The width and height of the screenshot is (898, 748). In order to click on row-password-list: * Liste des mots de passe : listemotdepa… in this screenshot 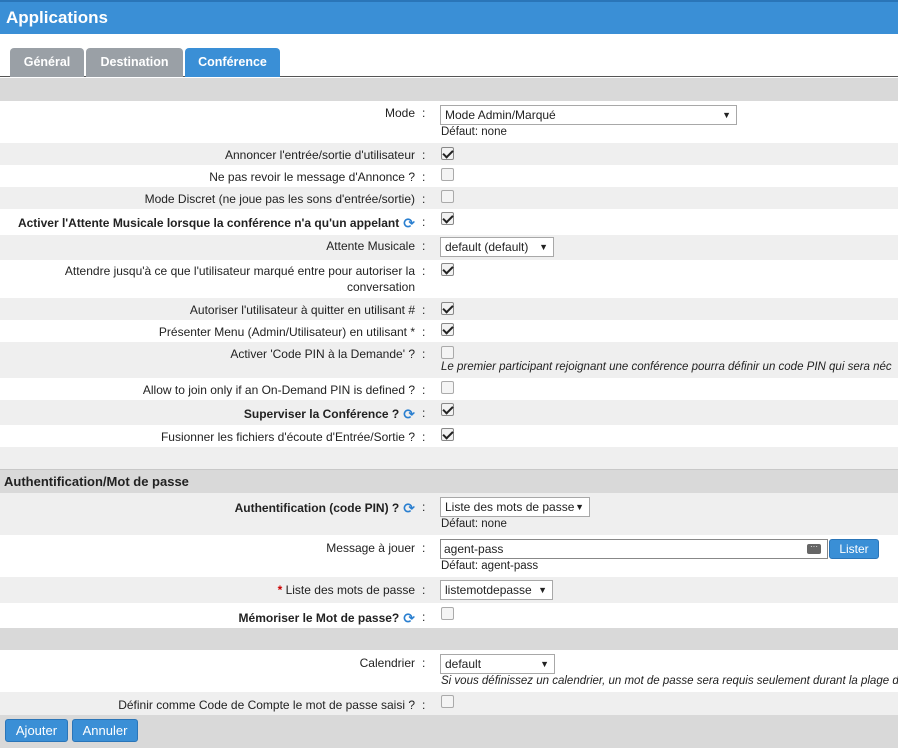, I will do `click(449, 590)`.